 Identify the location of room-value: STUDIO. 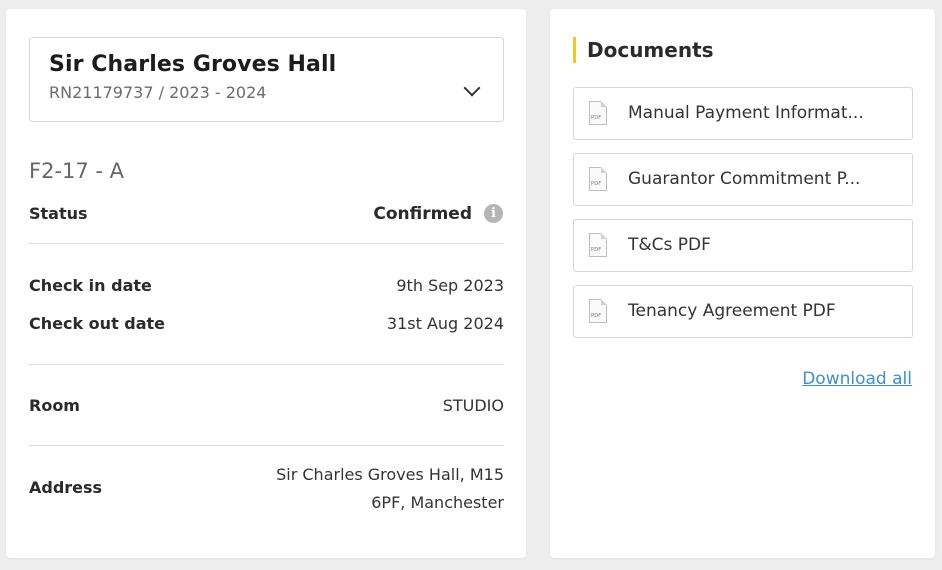
(473, 405).